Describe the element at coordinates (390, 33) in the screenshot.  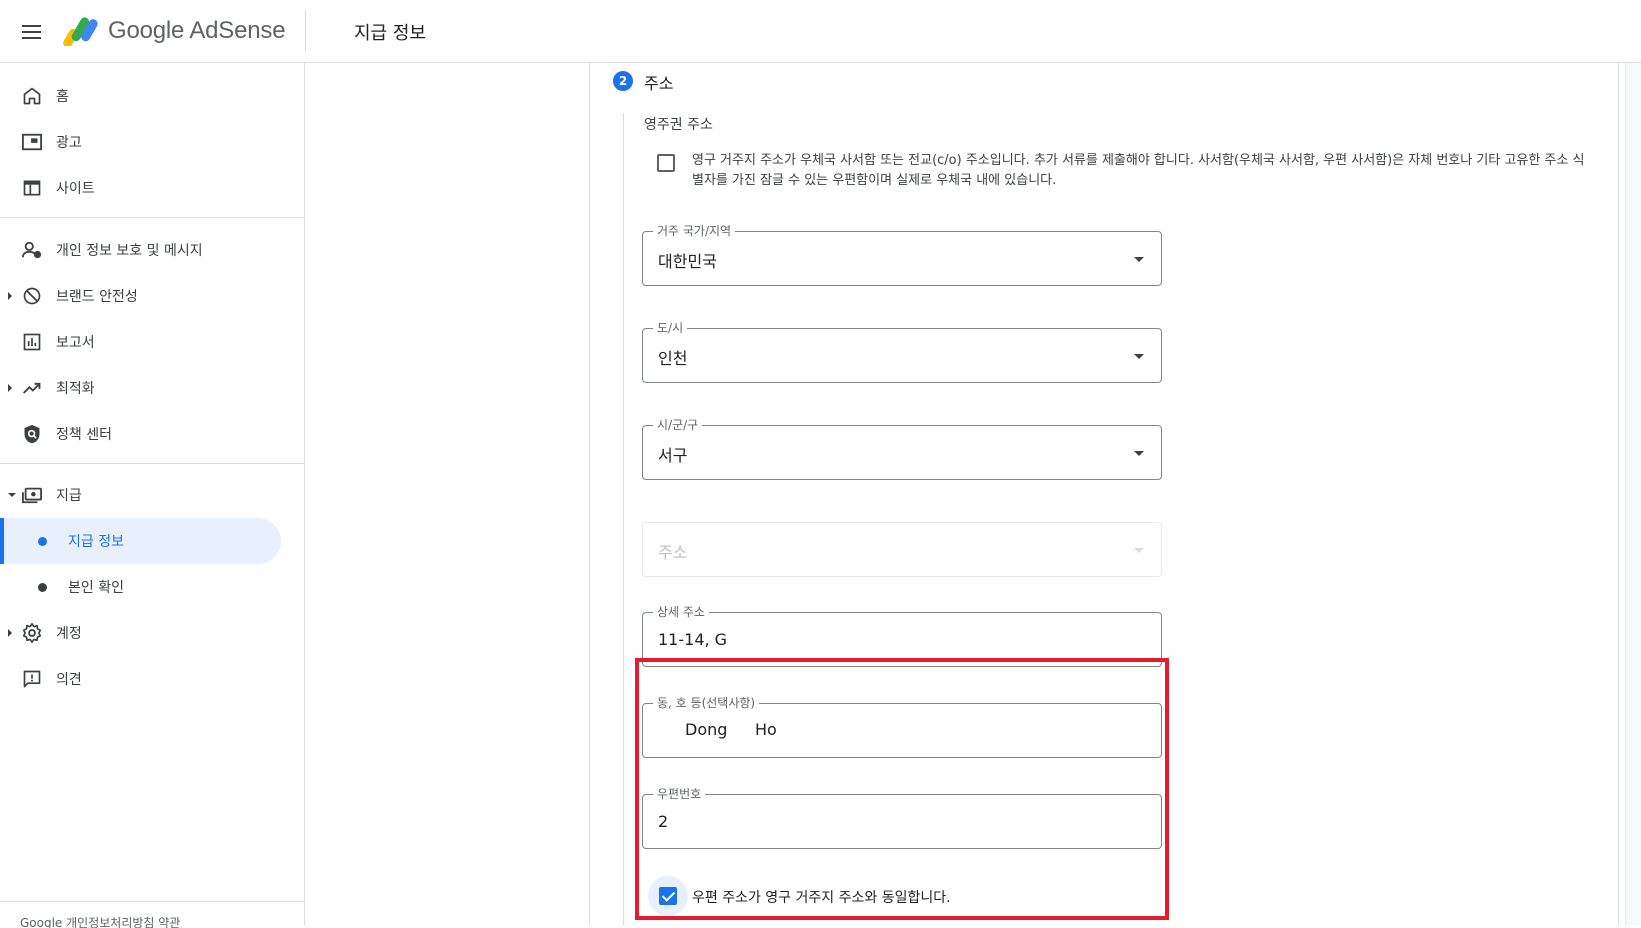
I see `page-title: 지급 정보` at that location.